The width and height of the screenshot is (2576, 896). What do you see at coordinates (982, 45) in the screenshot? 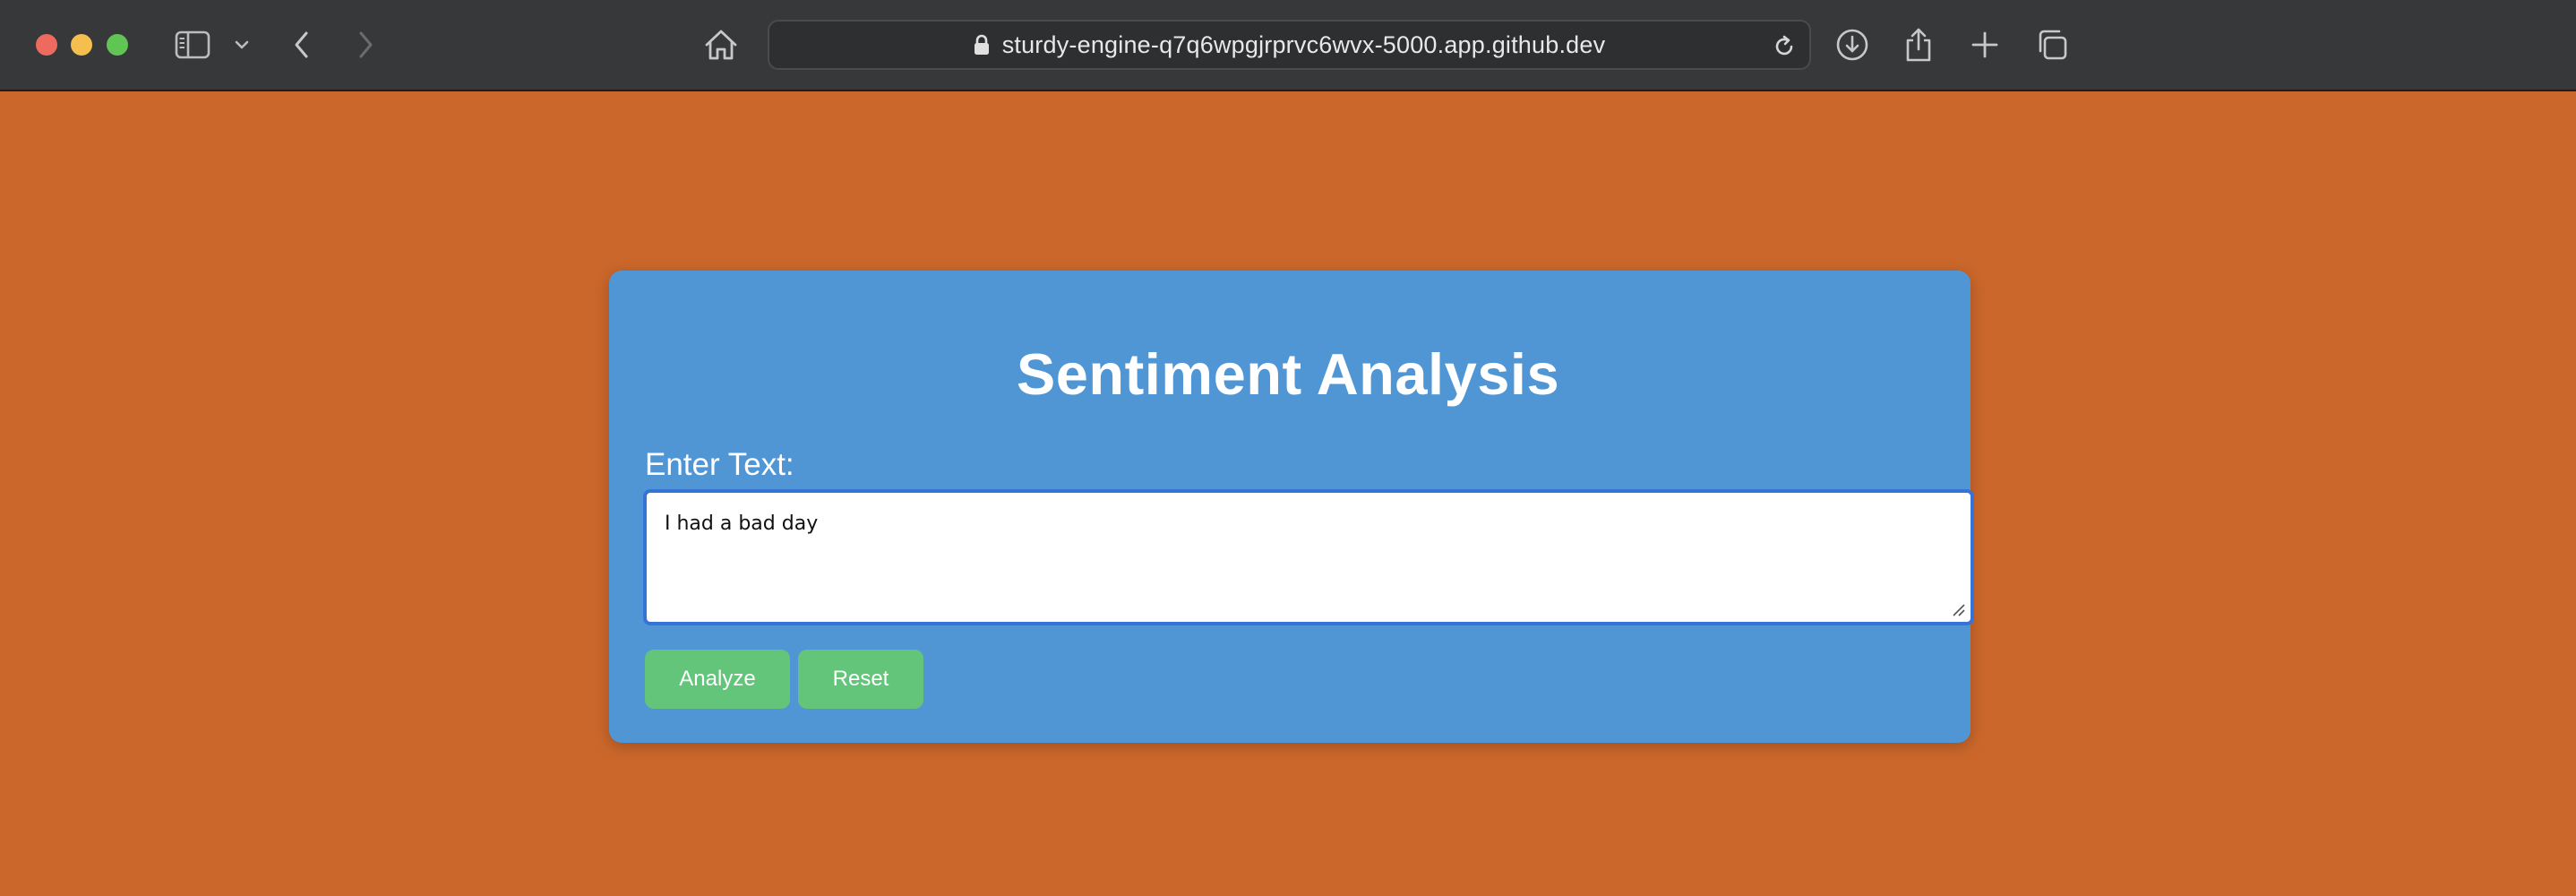
I see `lock-icon` at bounding box center [982, 45].